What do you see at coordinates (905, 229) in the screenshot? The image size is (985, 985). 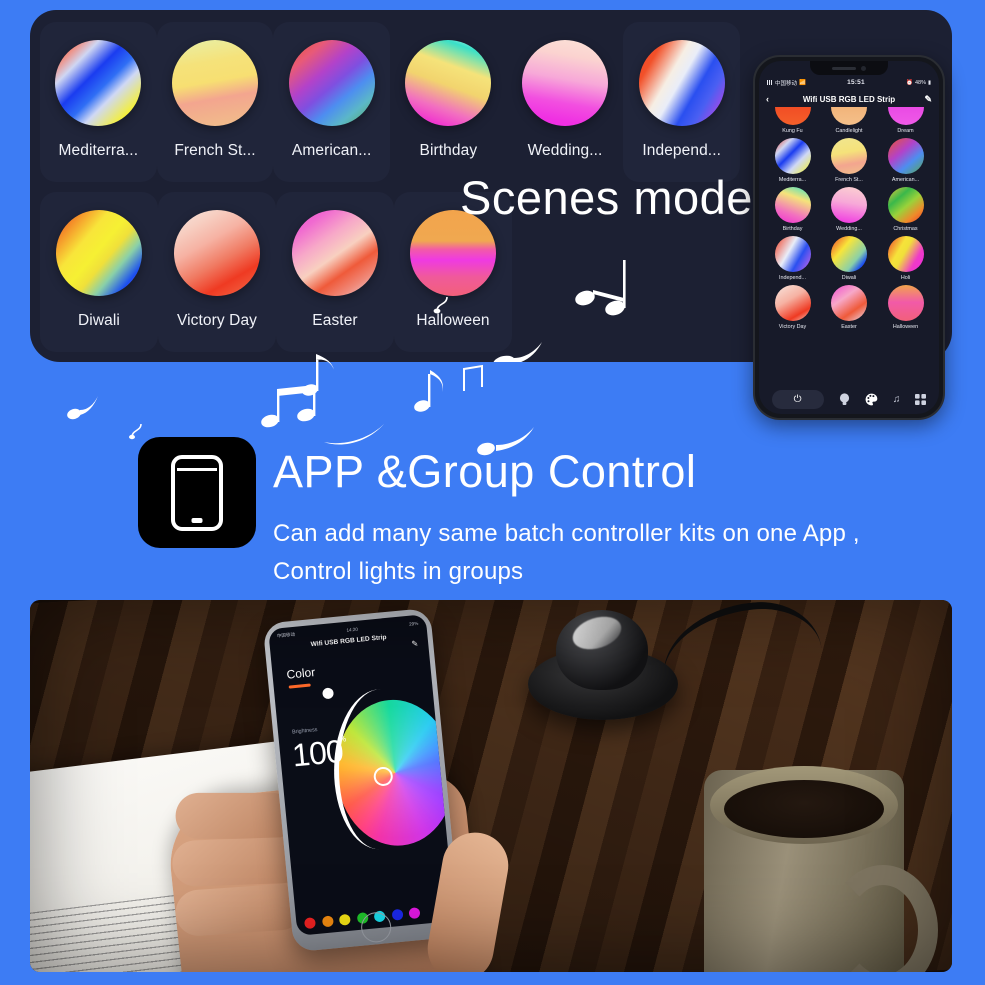 I see `scene-label: Christmas` at bounding box center [905, 229].